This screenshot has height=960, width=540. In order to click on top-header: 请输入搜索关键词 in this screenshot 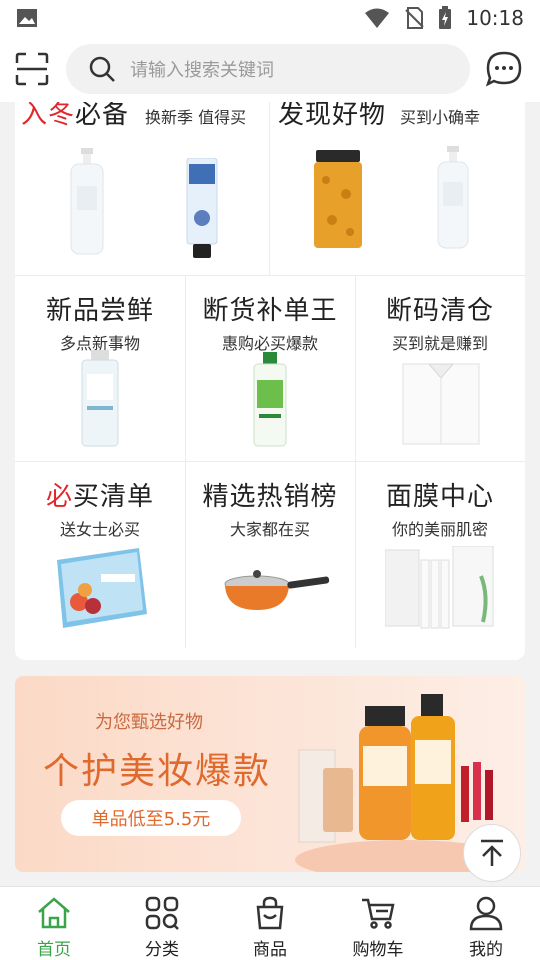, I will do `click(270, 69)`.